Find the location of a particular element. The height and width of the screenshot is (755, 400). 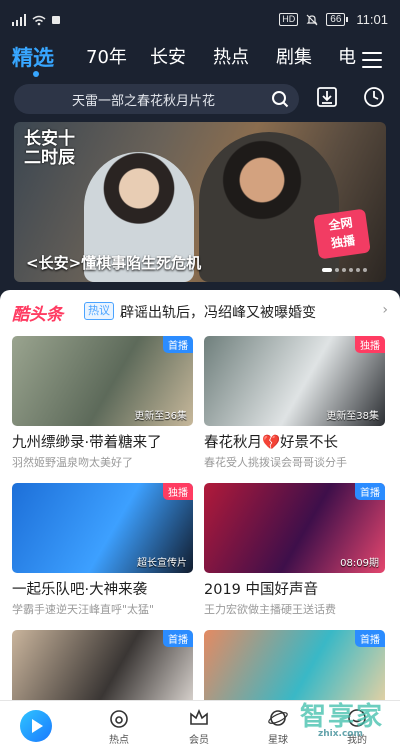

tab-featured: 精选 is located at coordinates (33, 58).